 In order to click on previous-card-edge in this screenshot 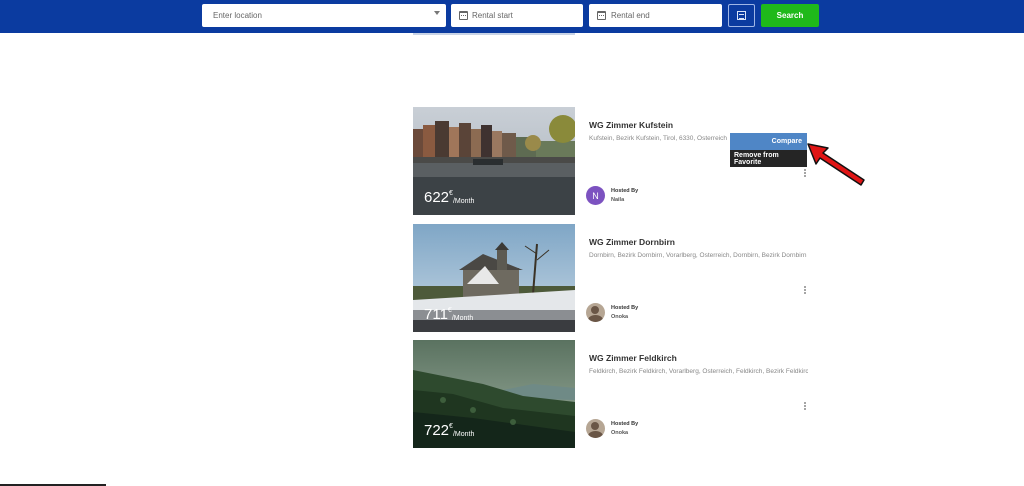, I will do `click(494, 34)`.